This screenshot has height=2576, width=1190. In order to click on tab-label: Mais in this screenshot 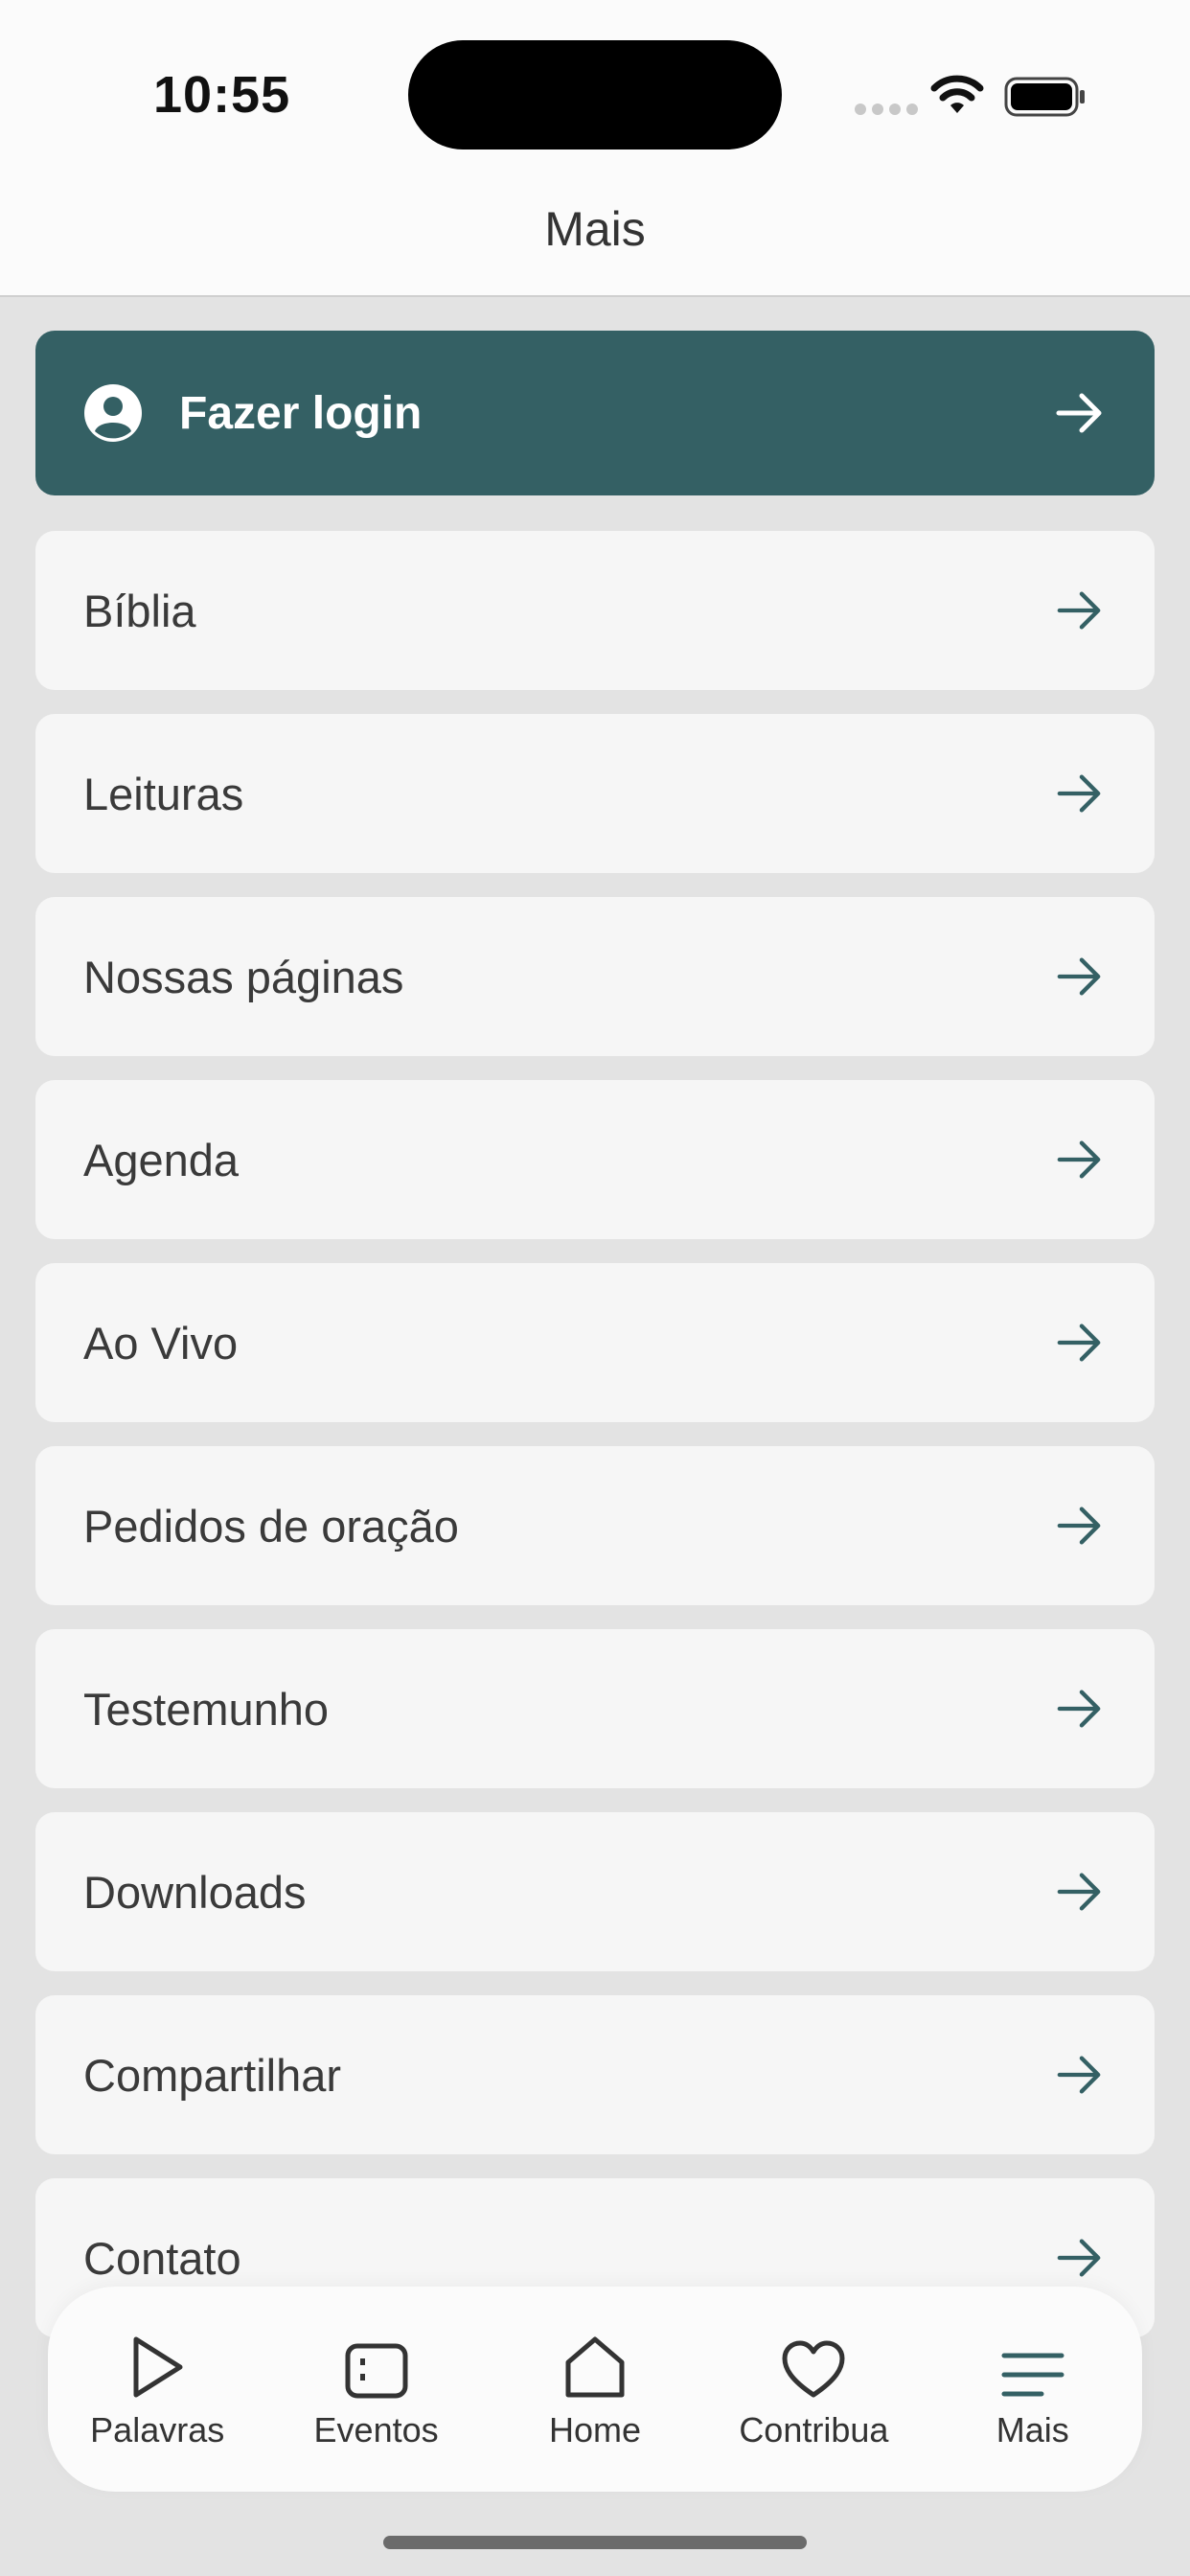, I will do `click(1032, 2430)`.